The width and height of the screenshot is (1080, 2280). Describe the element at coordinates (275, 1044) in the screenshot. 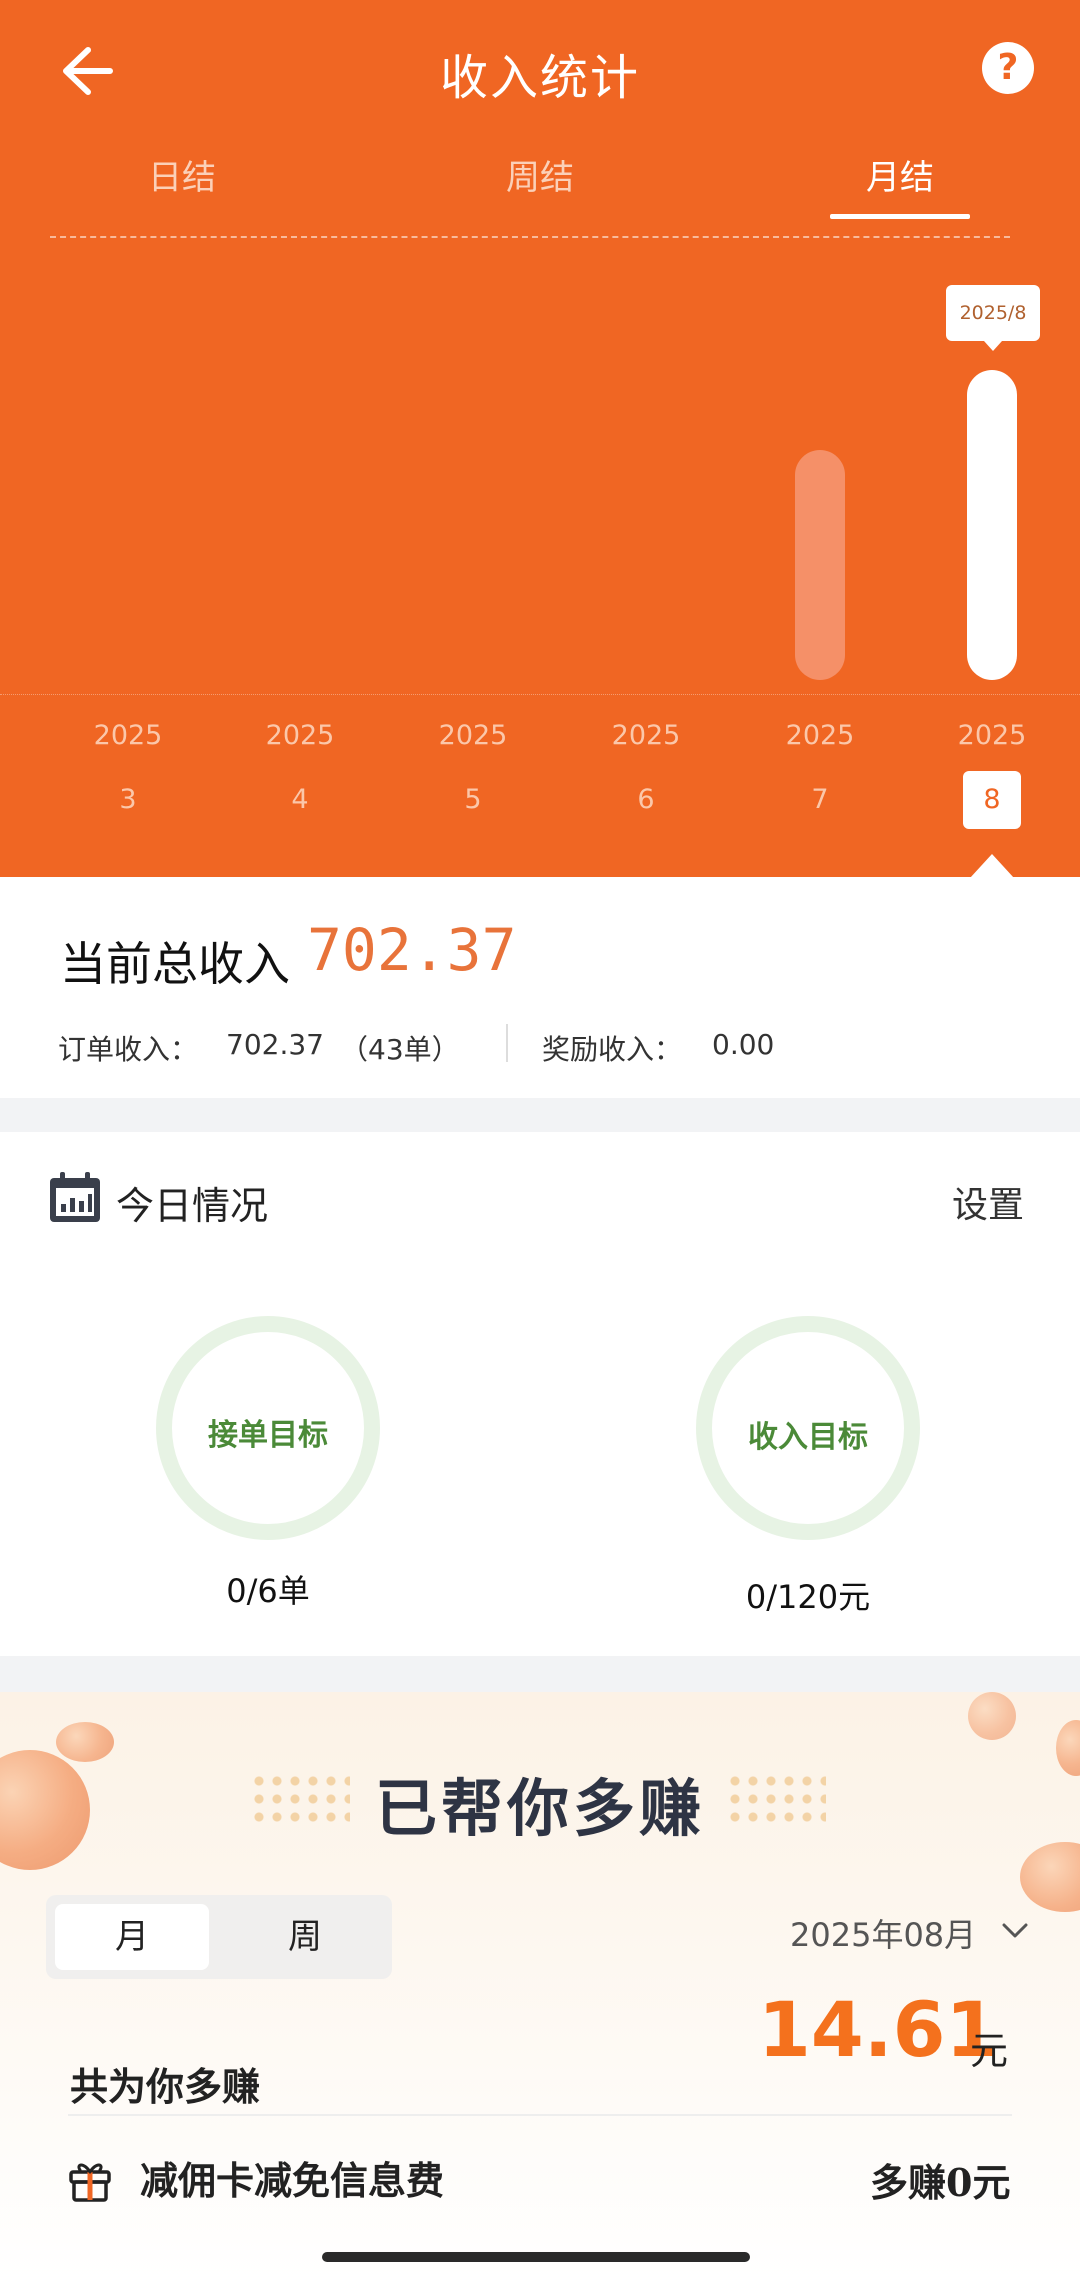

I see `order-income-value: 702.37` at that location.